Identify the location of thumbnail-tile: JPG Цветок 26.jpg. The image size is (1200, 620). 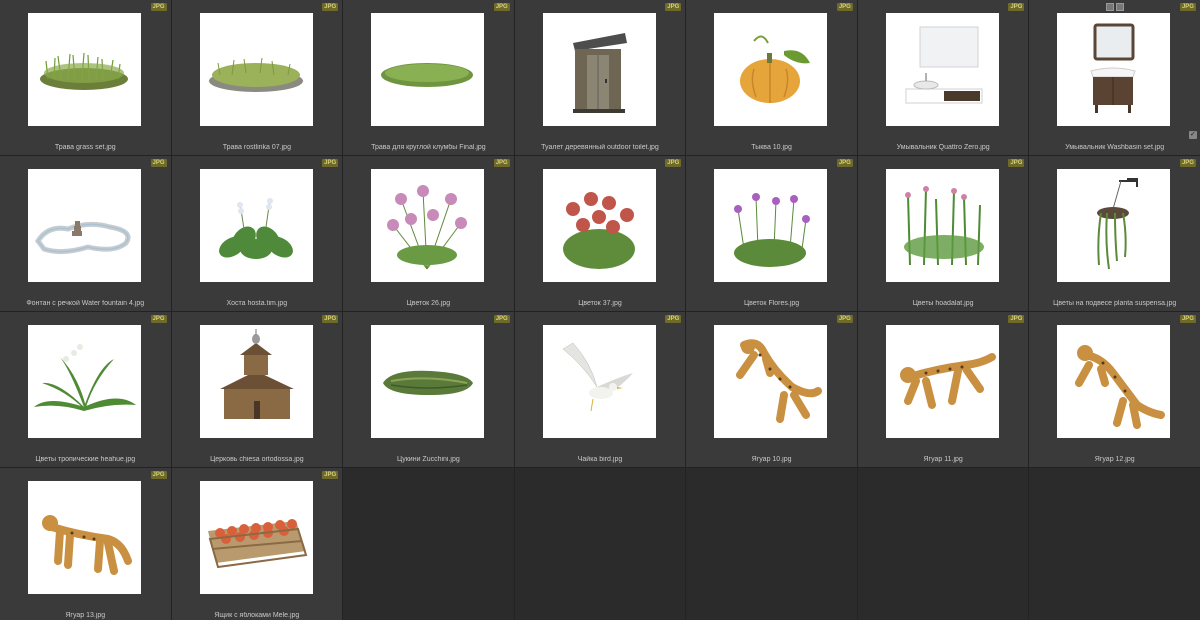
(428, 233).